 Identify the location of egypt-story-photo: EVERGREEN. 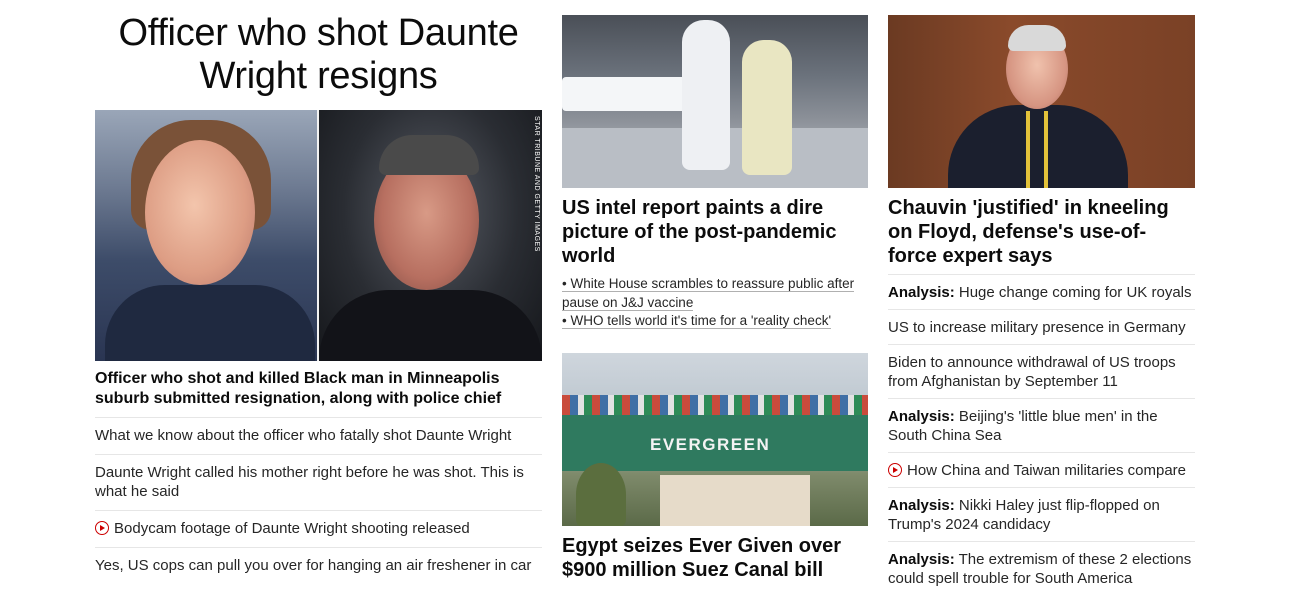
(715, 439).